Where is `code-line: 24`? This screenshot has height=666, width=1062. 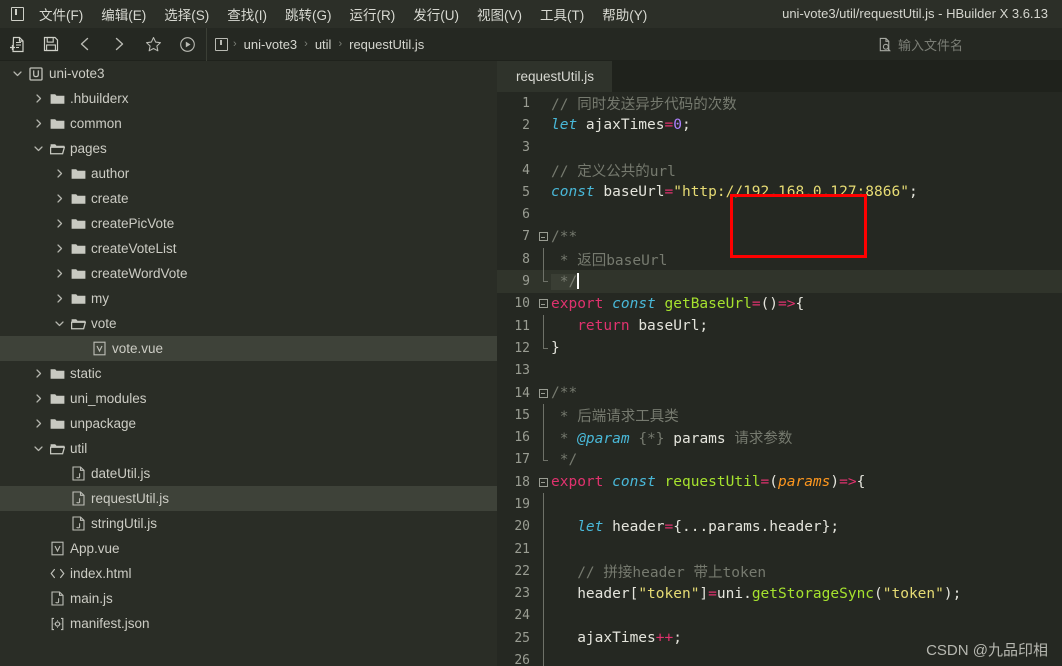
code-line: 24 is located at coordinates (779, 616).